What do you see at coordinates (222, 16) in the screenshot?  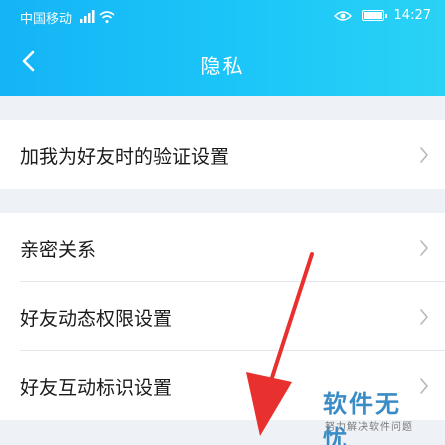 I see `status-bar: 中国移动 14:27` at bounding box center [222, 16].